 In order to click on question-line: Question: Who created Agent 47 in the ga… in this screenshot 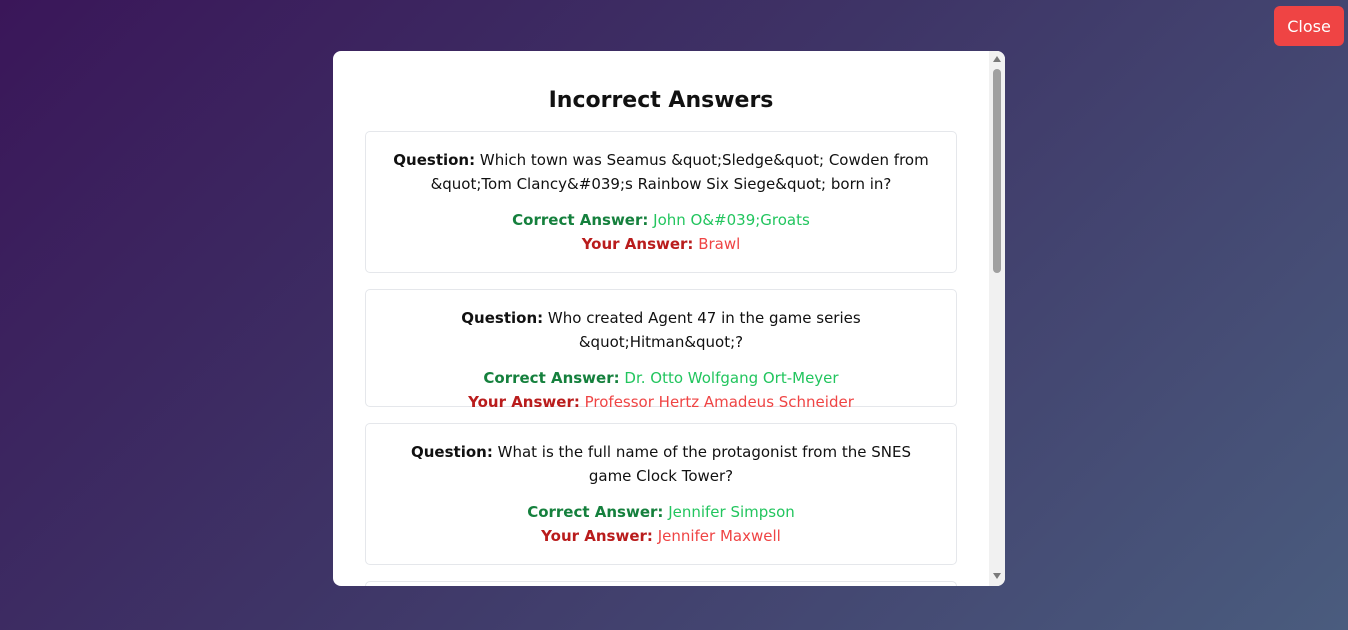, I will do `click(661, 330)`.